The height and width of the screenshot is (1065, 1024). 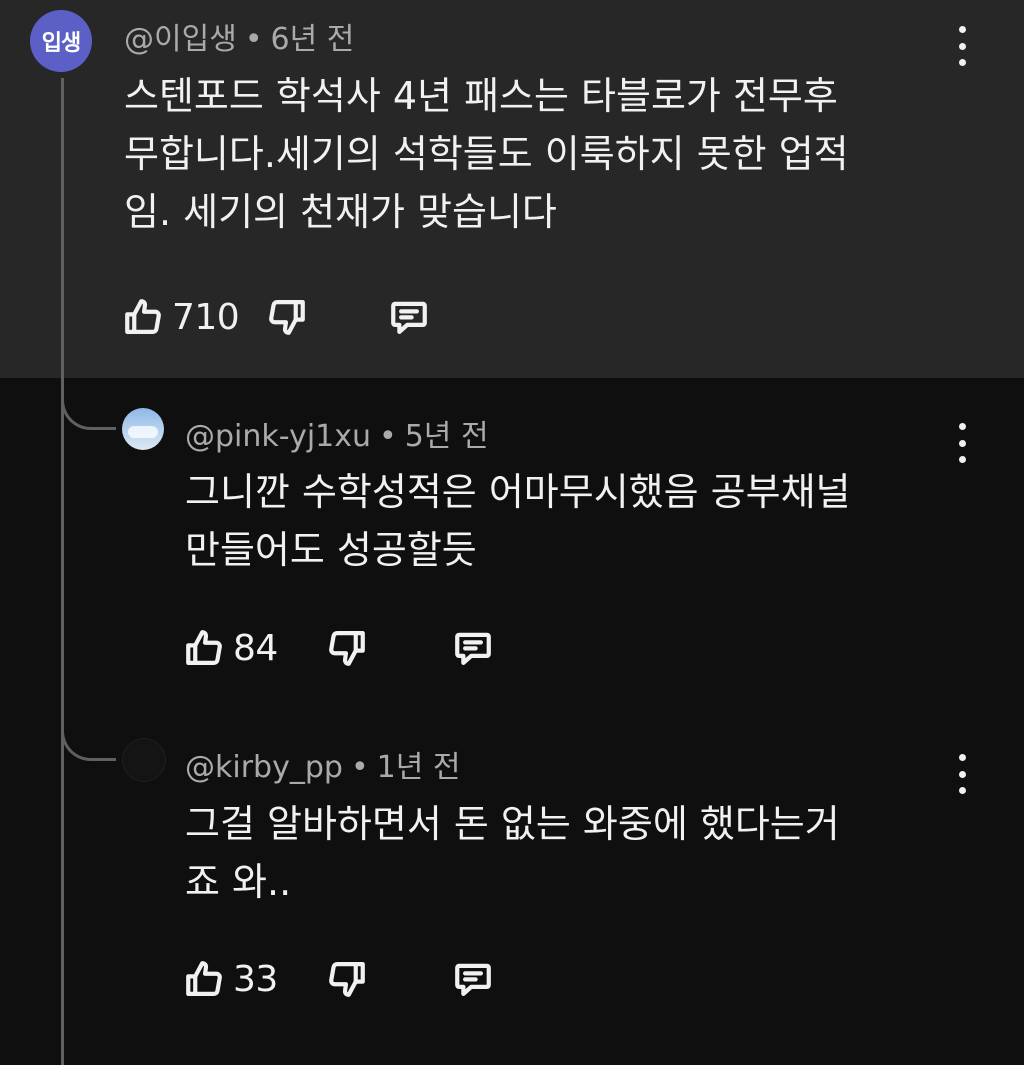 What do you see at coordinates (206, 317) in the screenshot?
I see `like-count: 710` at bounding box center [206, 317].